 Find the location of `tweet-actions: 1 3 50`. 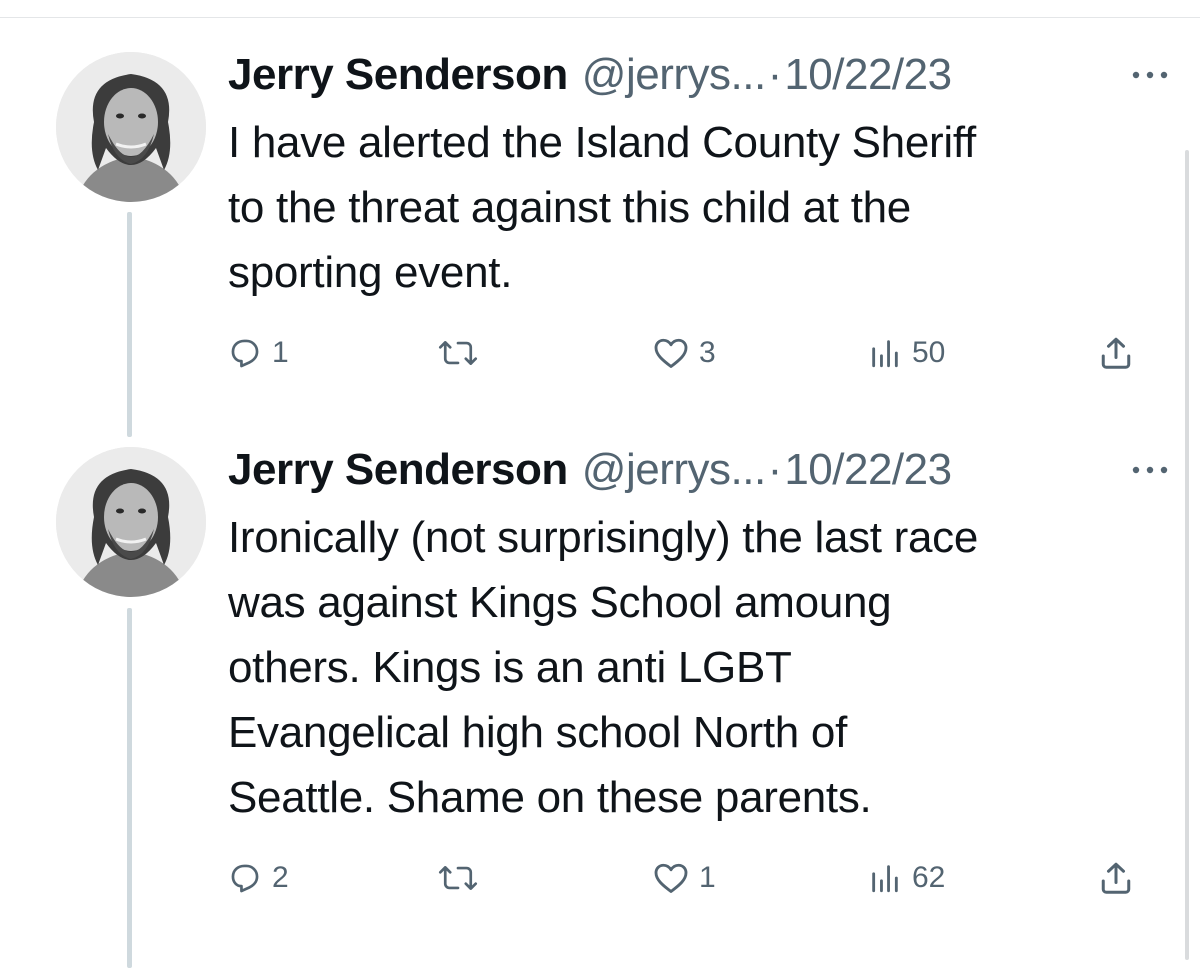

tweet-actions: 1 3 50 is located at coordinates (688, 353).